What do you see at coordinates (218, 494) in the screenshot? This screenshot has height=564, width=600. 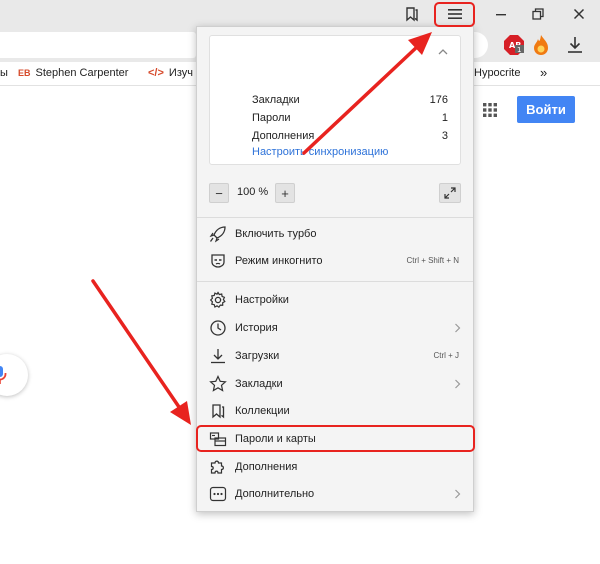 I see `more-dots-icon` at bounding box center [218, 494].